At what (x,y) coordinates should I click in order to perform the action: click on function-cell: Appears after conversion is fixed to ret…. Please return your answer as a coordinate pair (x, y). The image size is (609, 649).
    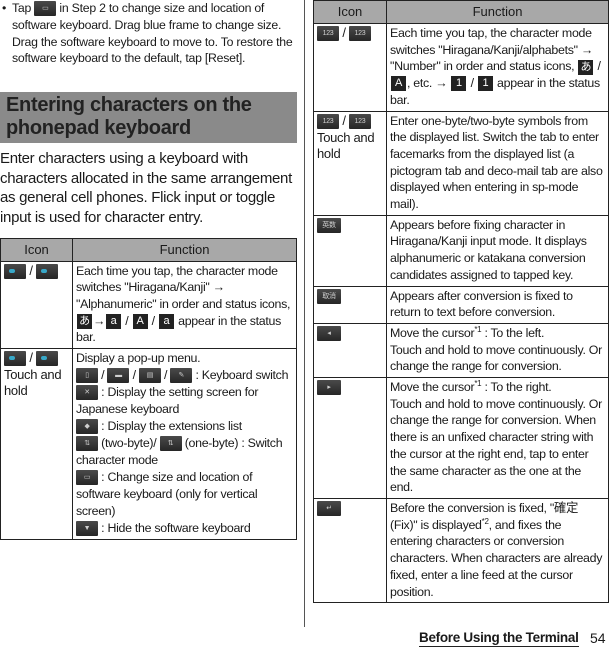
    Looking at the image, I should click on (497, 304).